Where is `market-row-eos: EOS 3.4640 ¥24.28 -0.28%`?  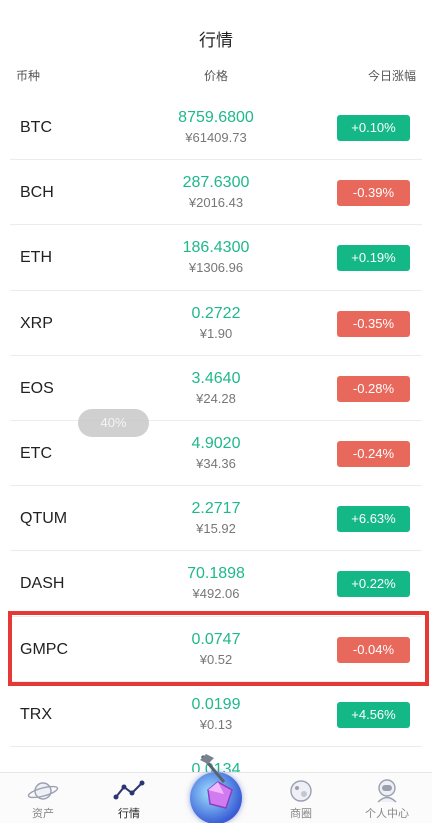
market-row-eos: EOS 3.4640 ¥24.28 -0.28% is located at coordinates (216, 388).